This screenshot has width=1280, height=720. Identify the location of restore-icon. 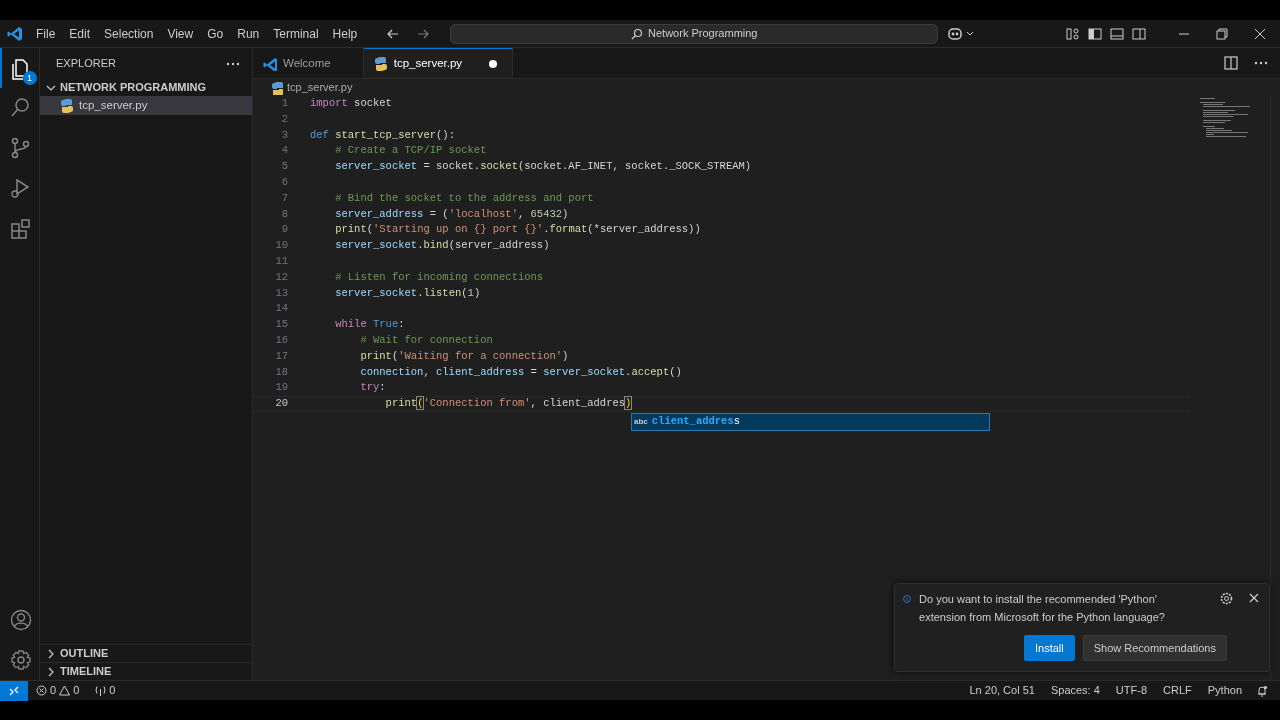
(1222, 33).